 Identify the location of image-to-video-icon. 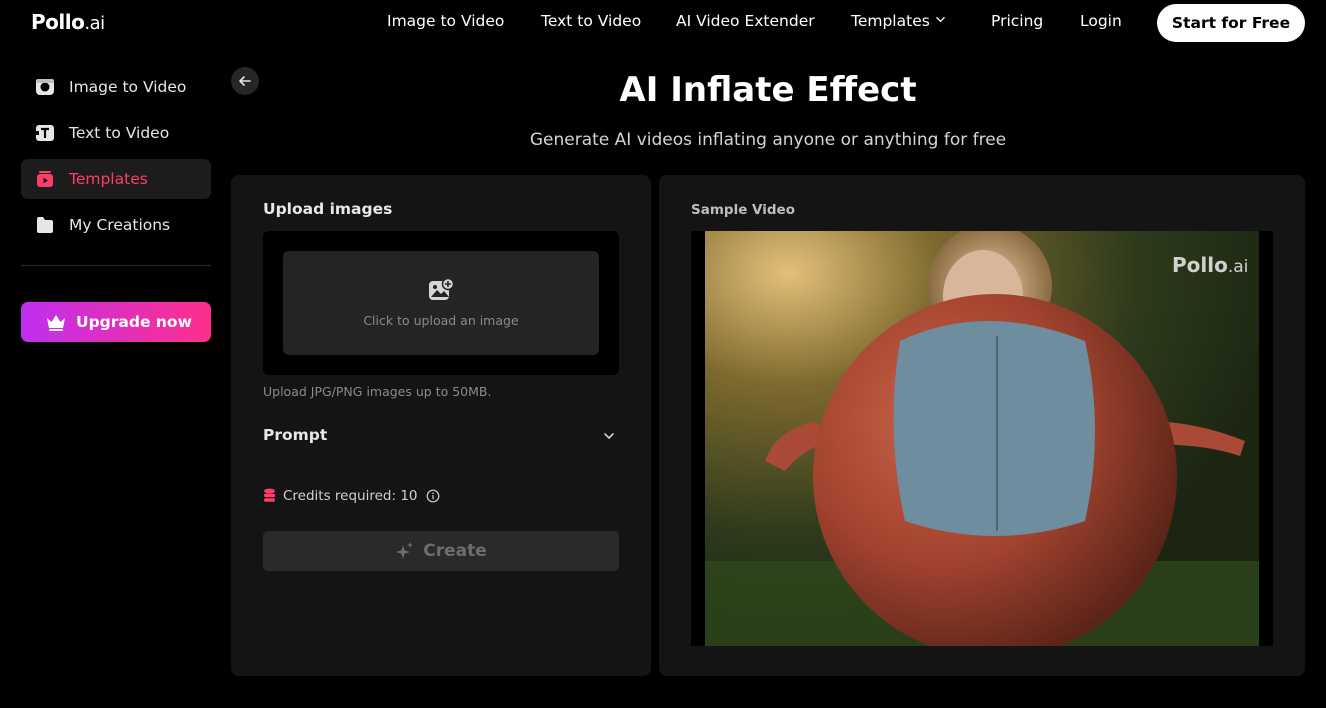
(45, 87).